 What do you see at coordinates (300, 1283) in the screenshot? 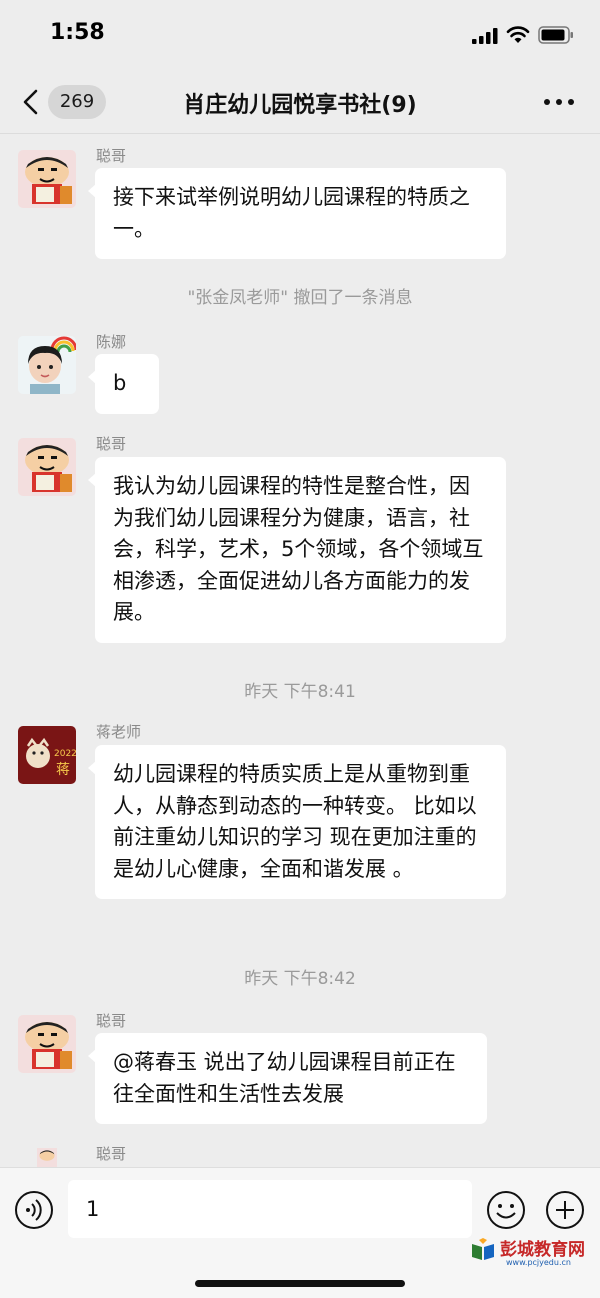
I see `home-indicator` at bounding box center [300, 1283].